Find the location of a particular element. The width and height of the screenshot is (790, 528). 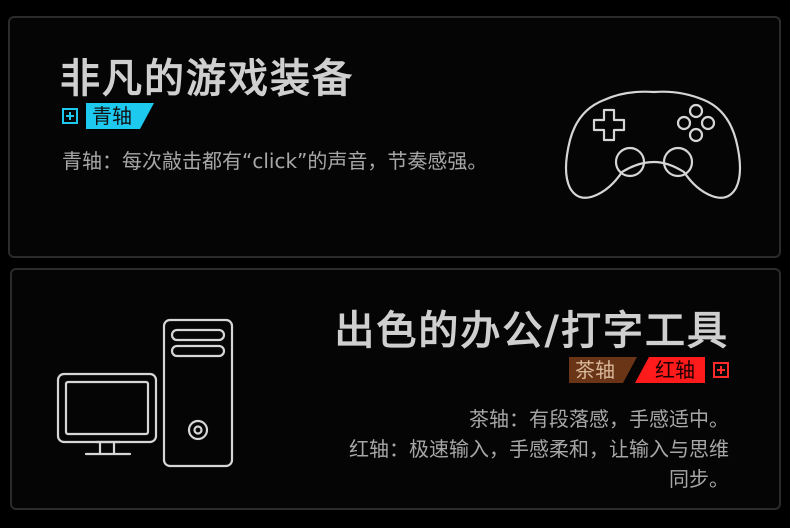

office-tag-row: 茶轴 红轴 is located at coordinates (649, 370).